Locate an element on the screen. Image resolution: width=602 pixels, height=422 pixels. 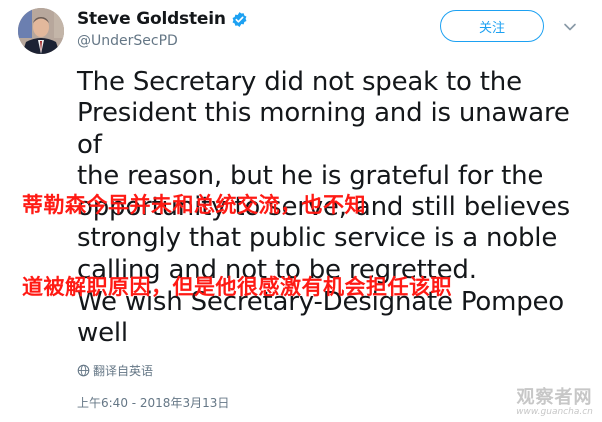
tweet-author: Steve Goldstein @UnderSecPD is located at coordinates (162, 29).